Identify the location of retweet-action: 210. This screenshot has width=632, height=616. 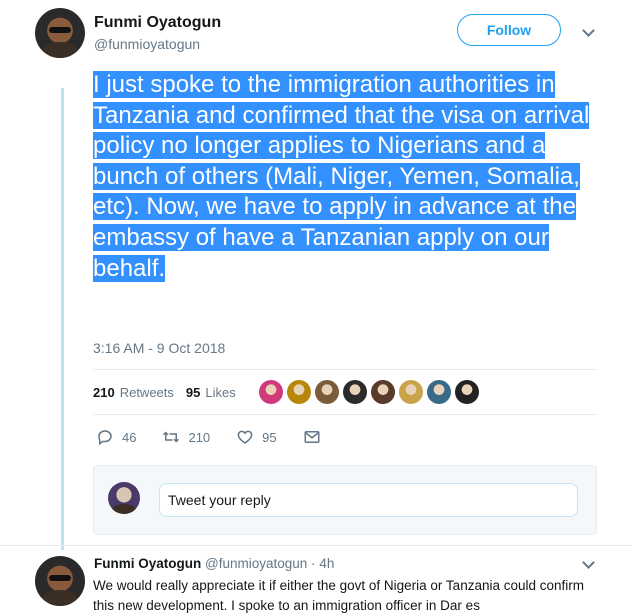
(186, 437).